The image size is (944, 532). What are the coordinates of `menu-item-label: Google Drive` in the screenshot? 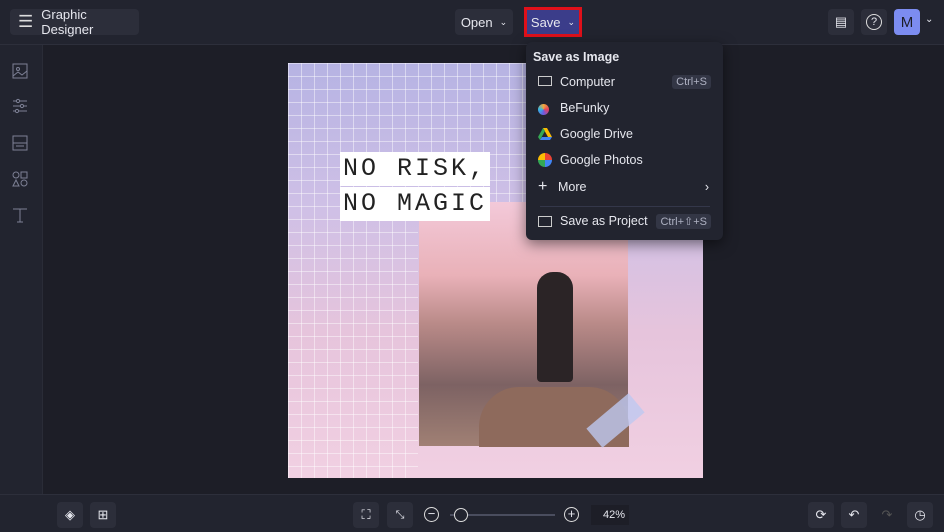 It's located at (596, 134).